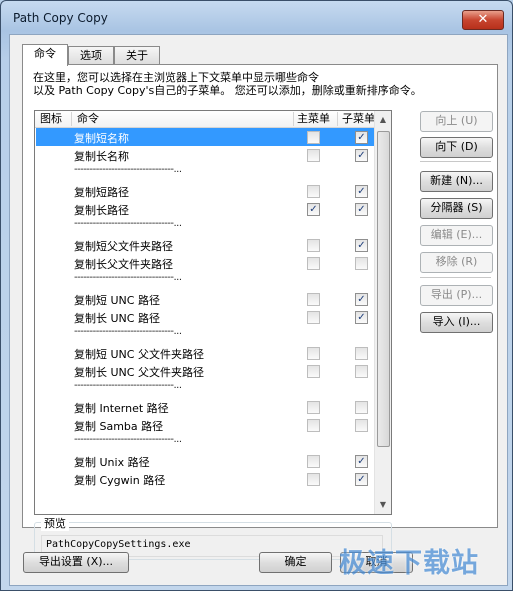 This screenshot has height=591, width=513. Describe the element at coordinates (206, 209) in the screenshot. I see `command-row: 复制长路径 ✓ ✓` at that location.